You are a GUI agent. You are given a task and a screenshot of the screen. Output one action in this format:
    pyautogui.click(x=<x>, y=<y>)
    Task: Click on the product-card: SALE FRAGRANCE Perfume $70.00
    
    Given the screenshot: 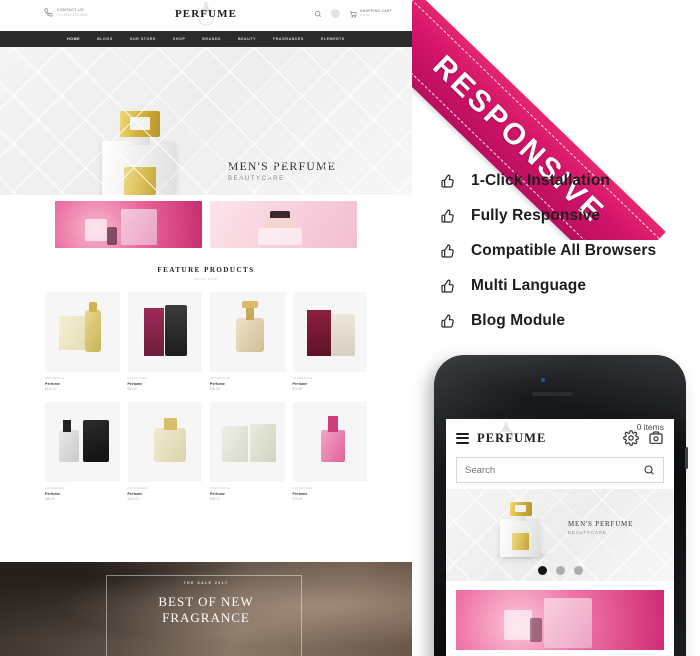 What is the action you would take?
    pyautogui.click(x=329, y=341)
    